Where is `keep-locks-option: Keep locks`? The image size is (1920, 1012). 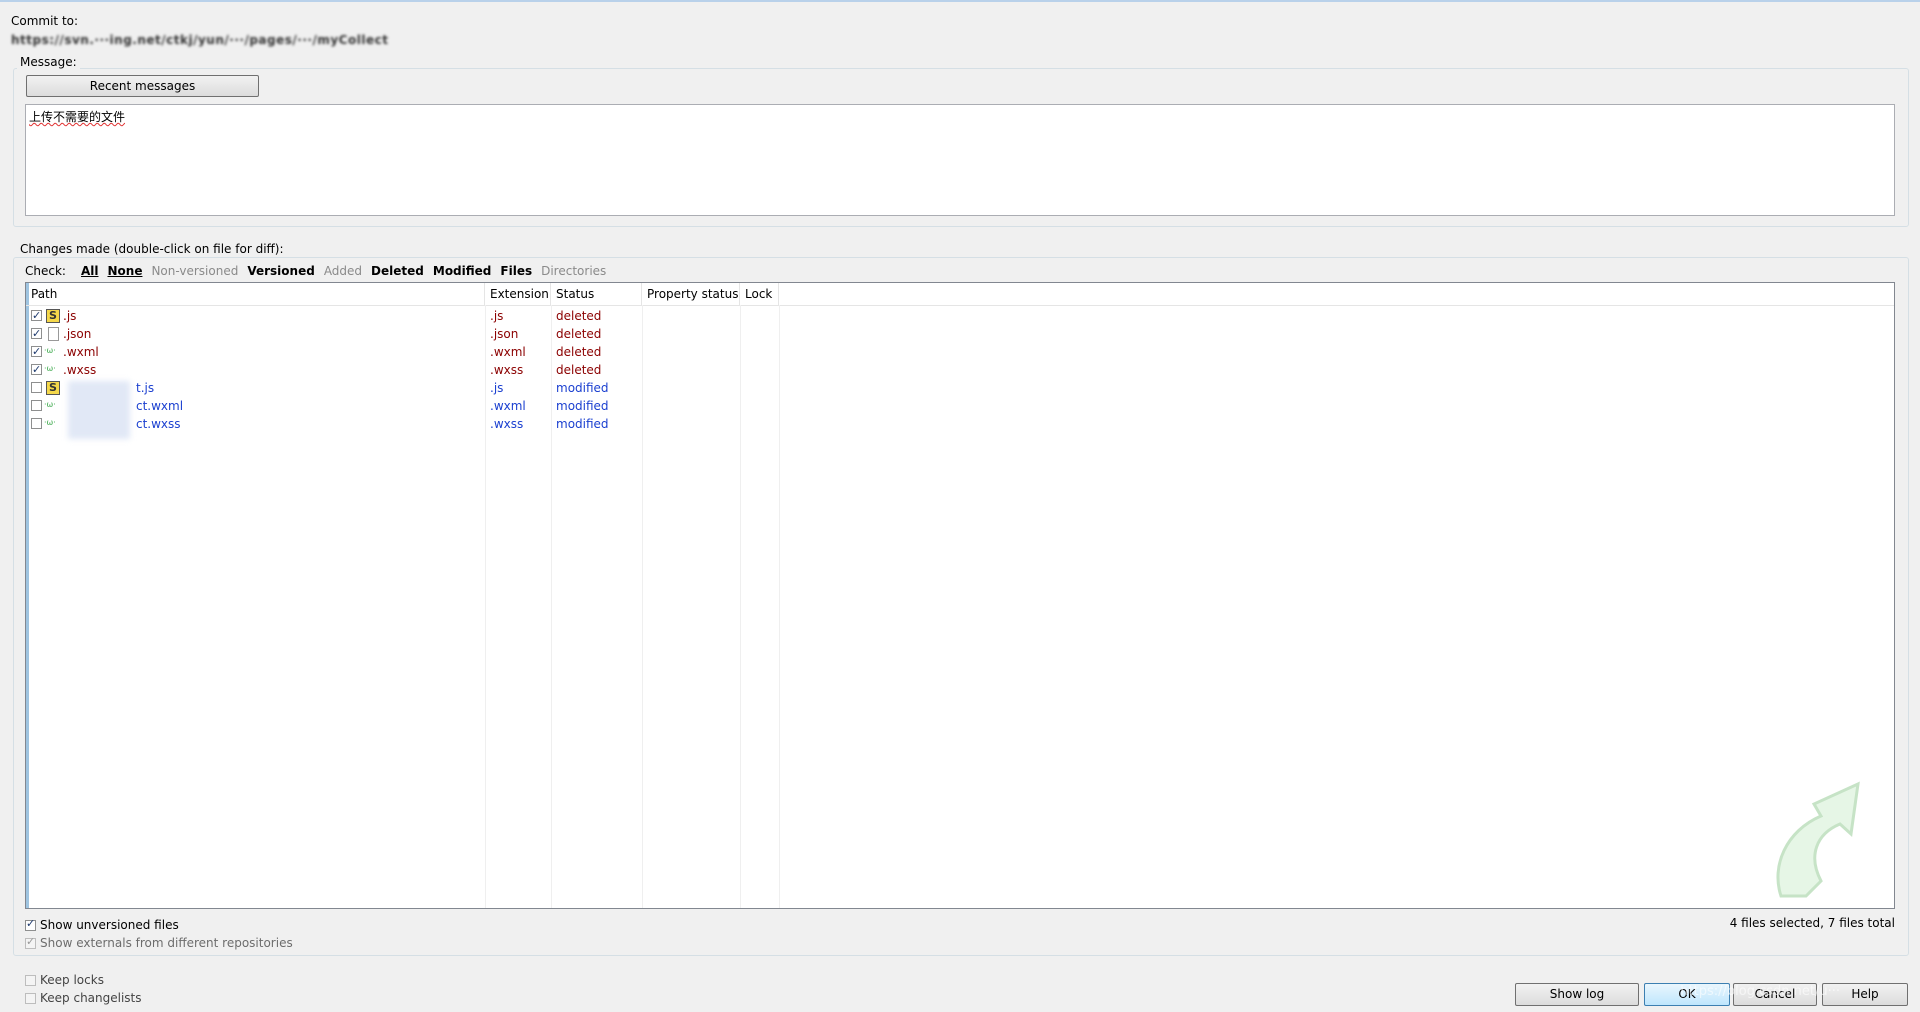 keep-locks-option: Keep locks is located at coordinates (64, 980).